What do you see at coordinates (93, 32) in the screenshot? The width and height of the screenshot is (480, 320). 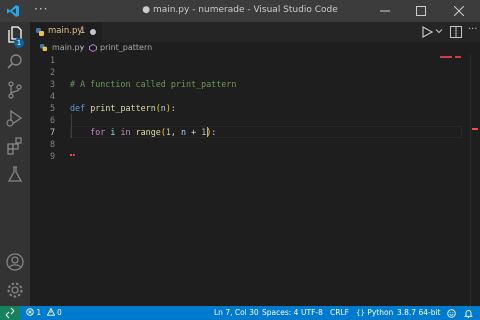 I see `unsaved-dot-icon` at bounding box center [93, 32].